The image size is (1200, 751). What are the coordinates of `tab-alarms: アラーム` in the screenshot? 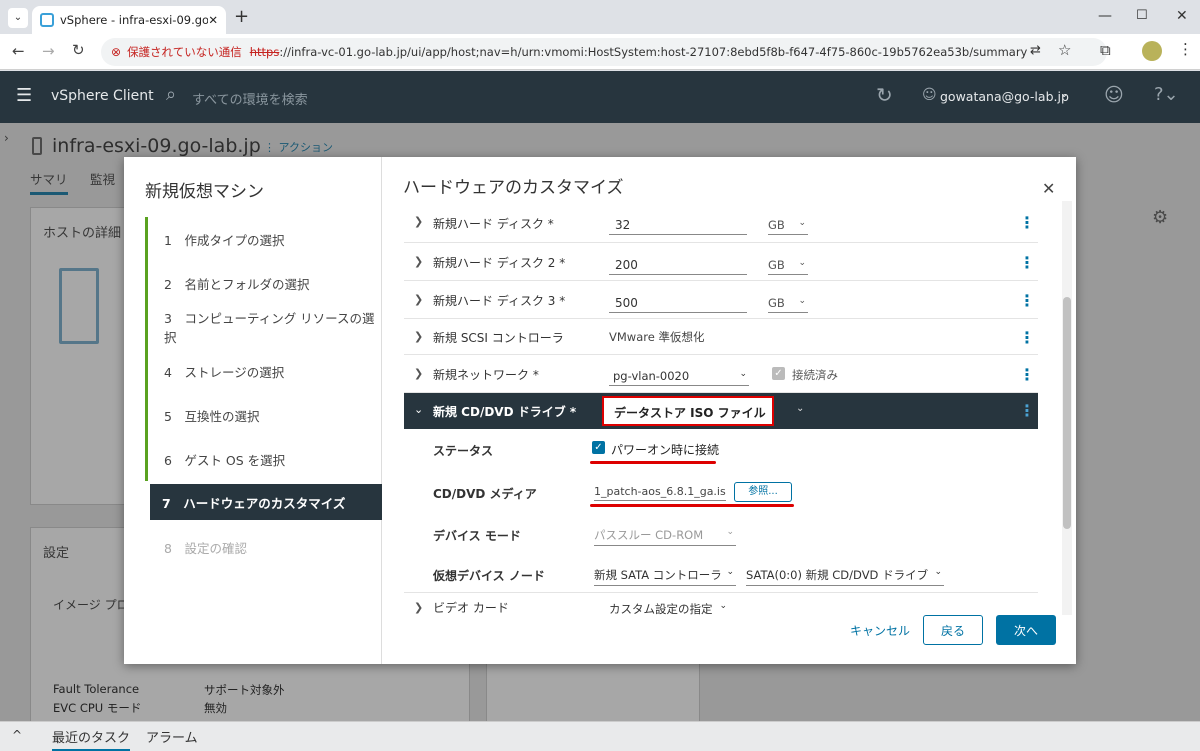 It's located at (172, 736).